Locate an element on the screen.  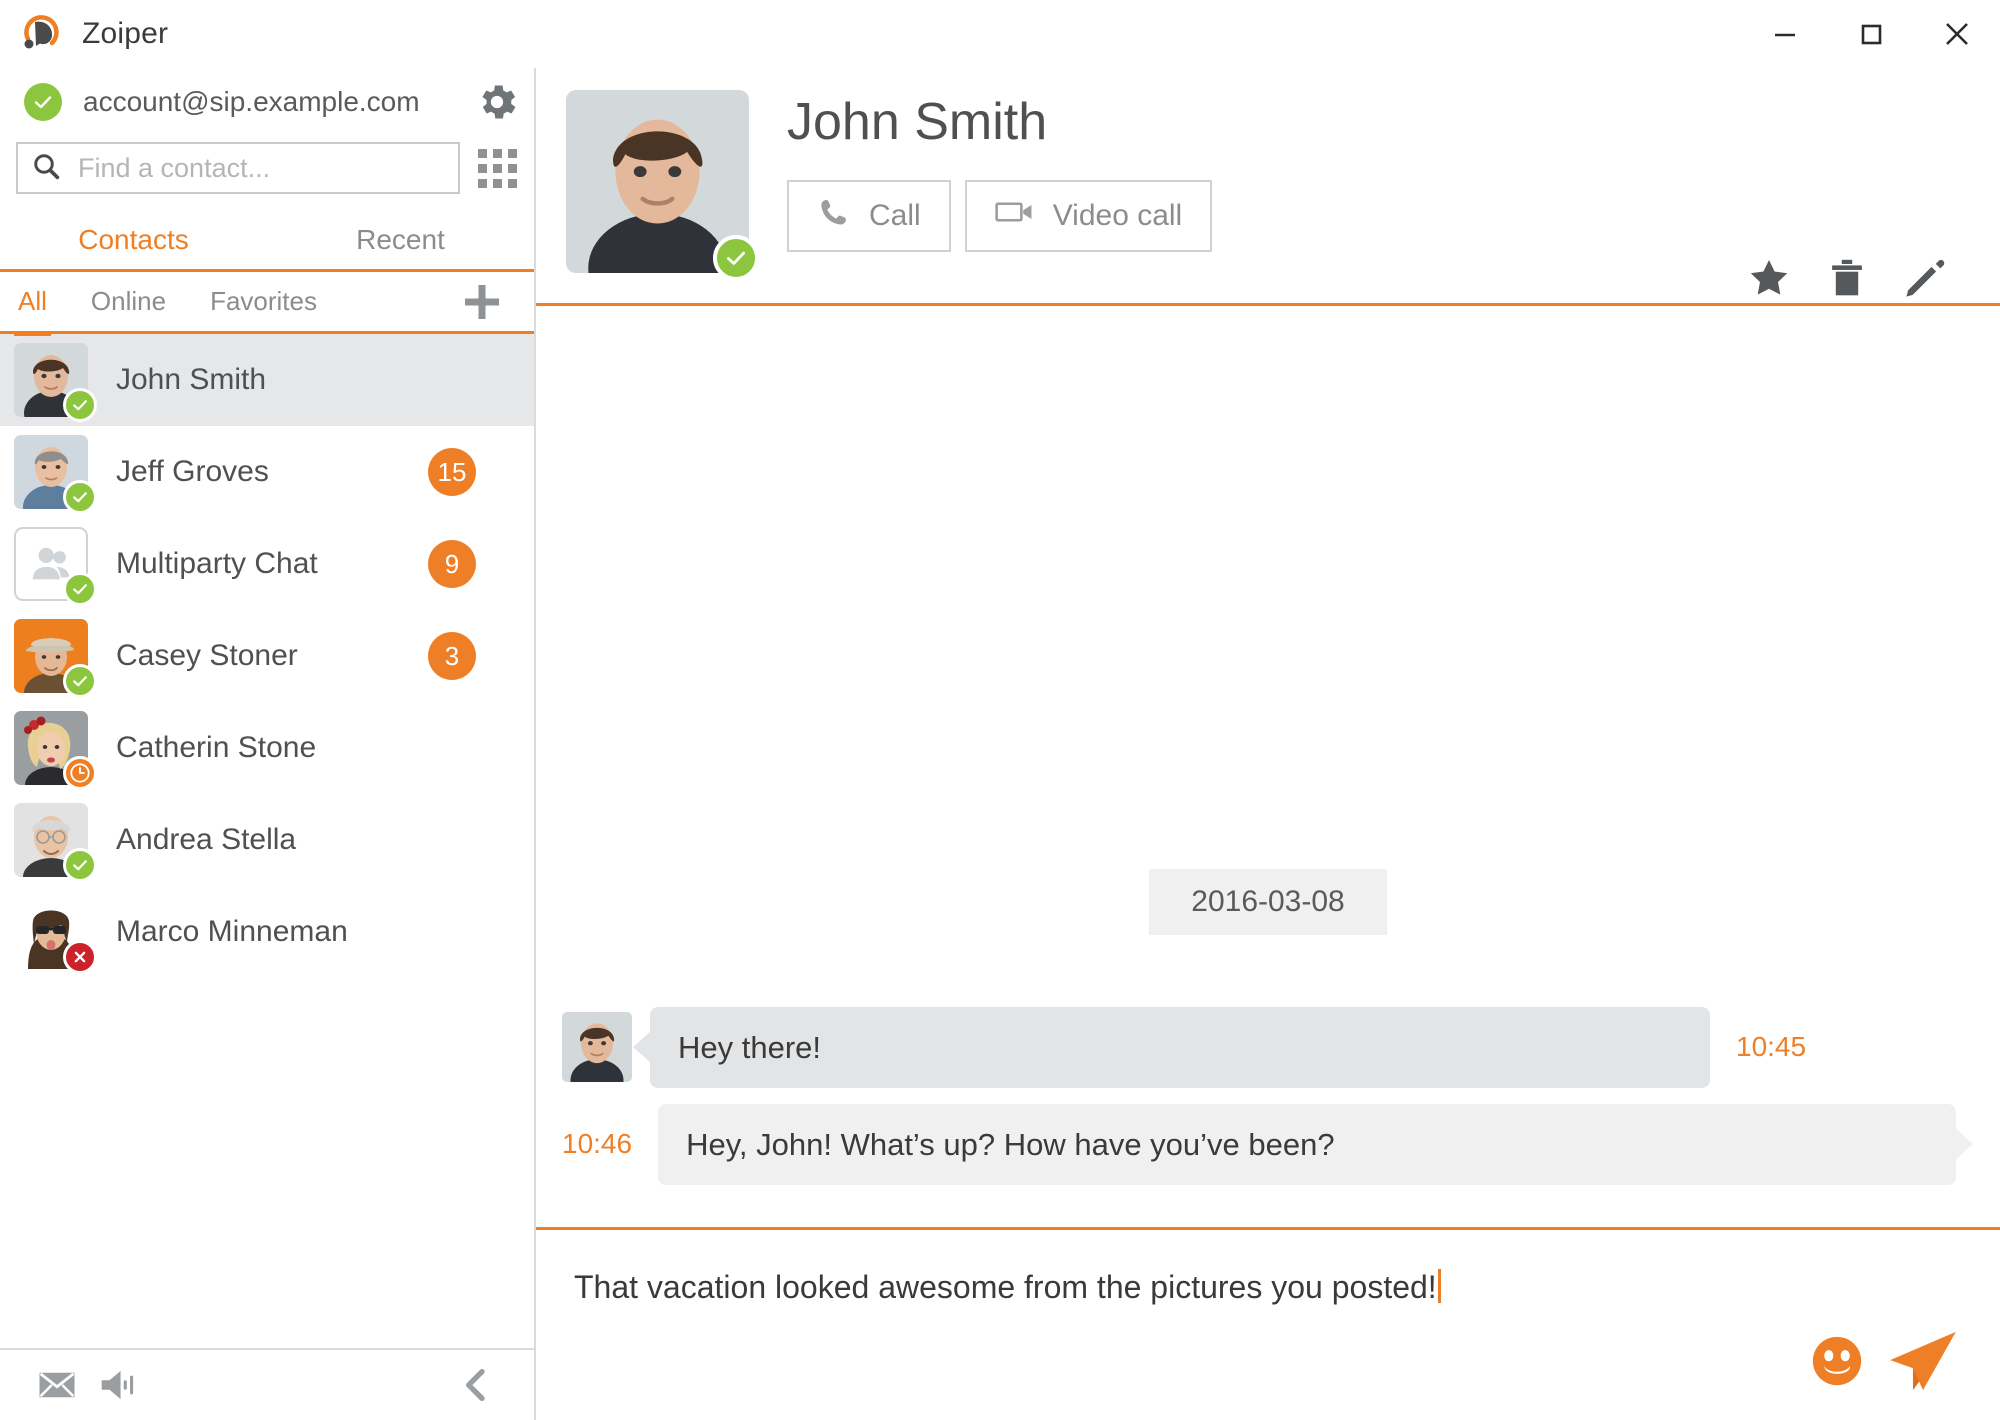
window-controls is located at coordinates (1871, 34).